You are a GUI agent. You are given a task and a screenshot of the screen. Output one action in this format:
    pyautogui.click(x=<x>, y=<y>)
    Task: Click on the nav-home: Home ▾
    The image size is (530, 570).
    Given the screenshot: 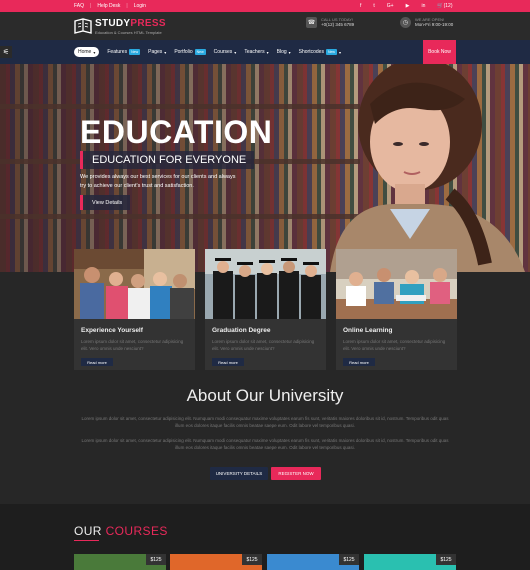 What is the action you would take?
    pyautogui.click(x=87, y=52)
    